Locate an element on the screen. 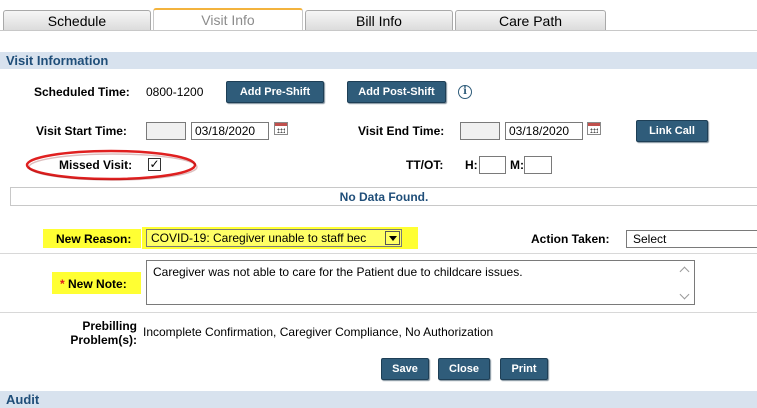 This screenshot has width=757, height=408. section-header-visit-information: Visit Information is located at coordinates (378, 60).